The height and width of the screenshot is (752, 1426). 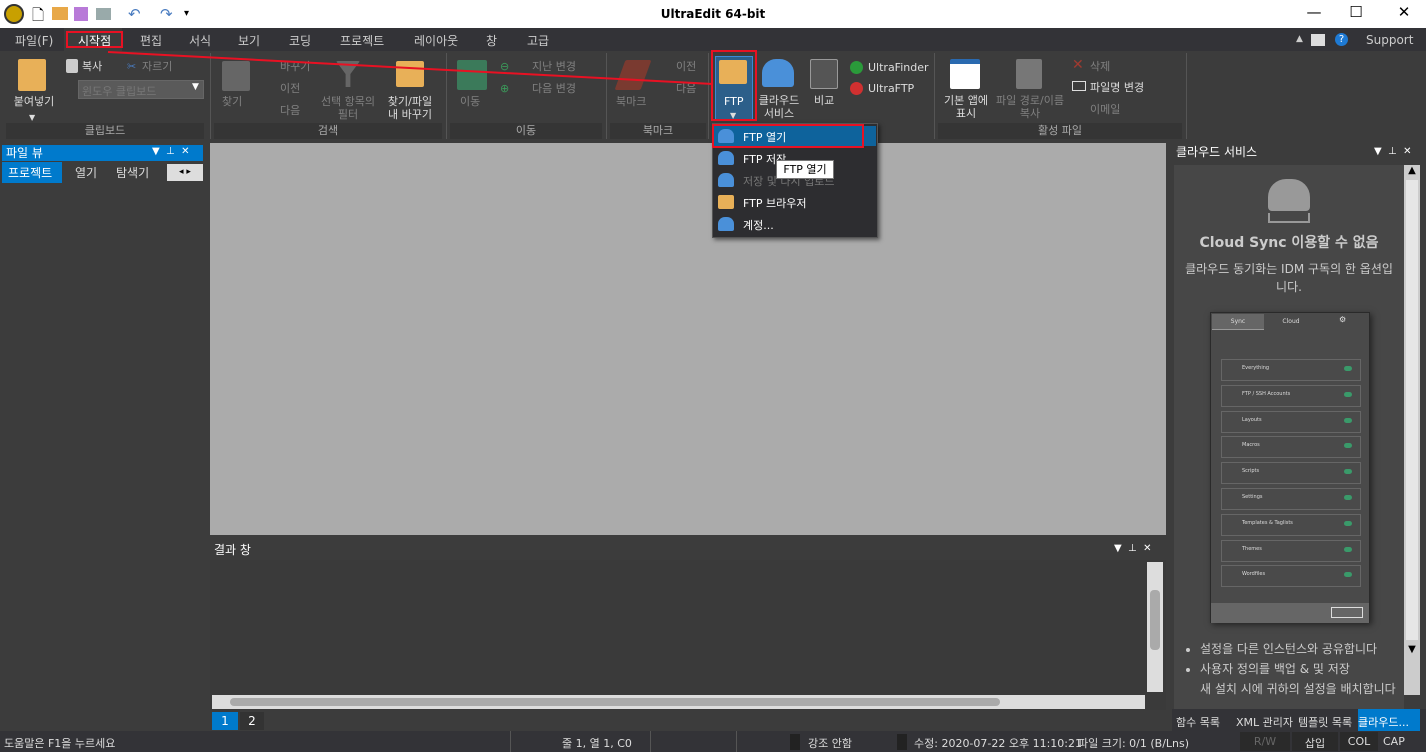 I want to click on sync-item-label: Layouts, so click(x=1252, y=419).